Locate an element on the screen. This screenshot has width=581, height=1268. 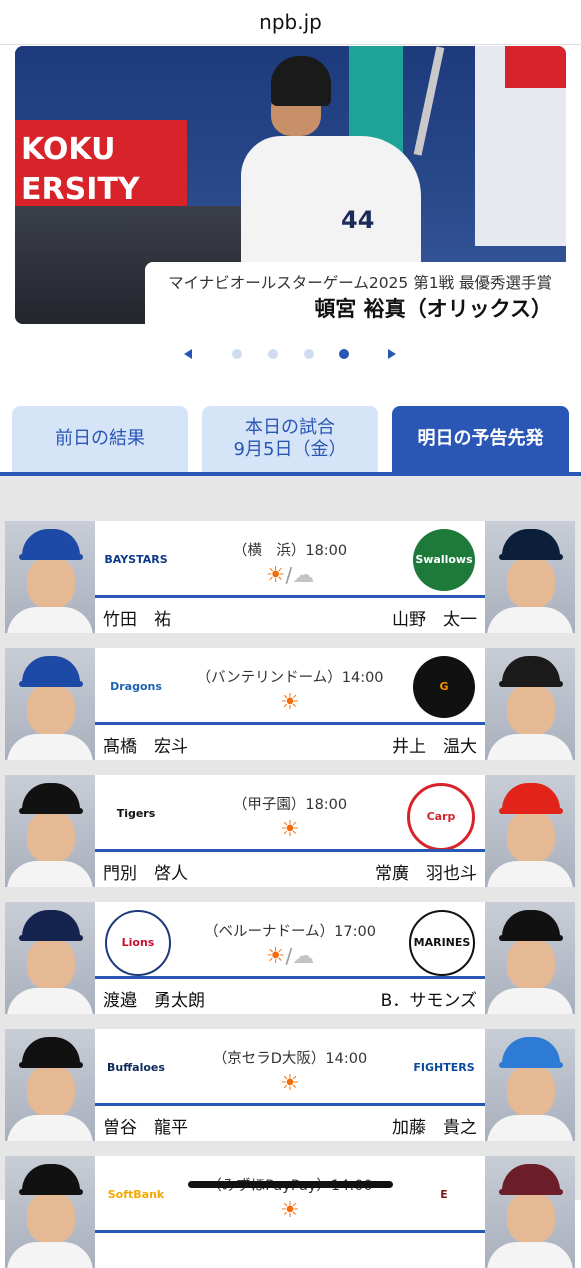
game-card: SoftBank （みずほPayPay）14:00 ☀ E is located at coordinates (290, 1212).